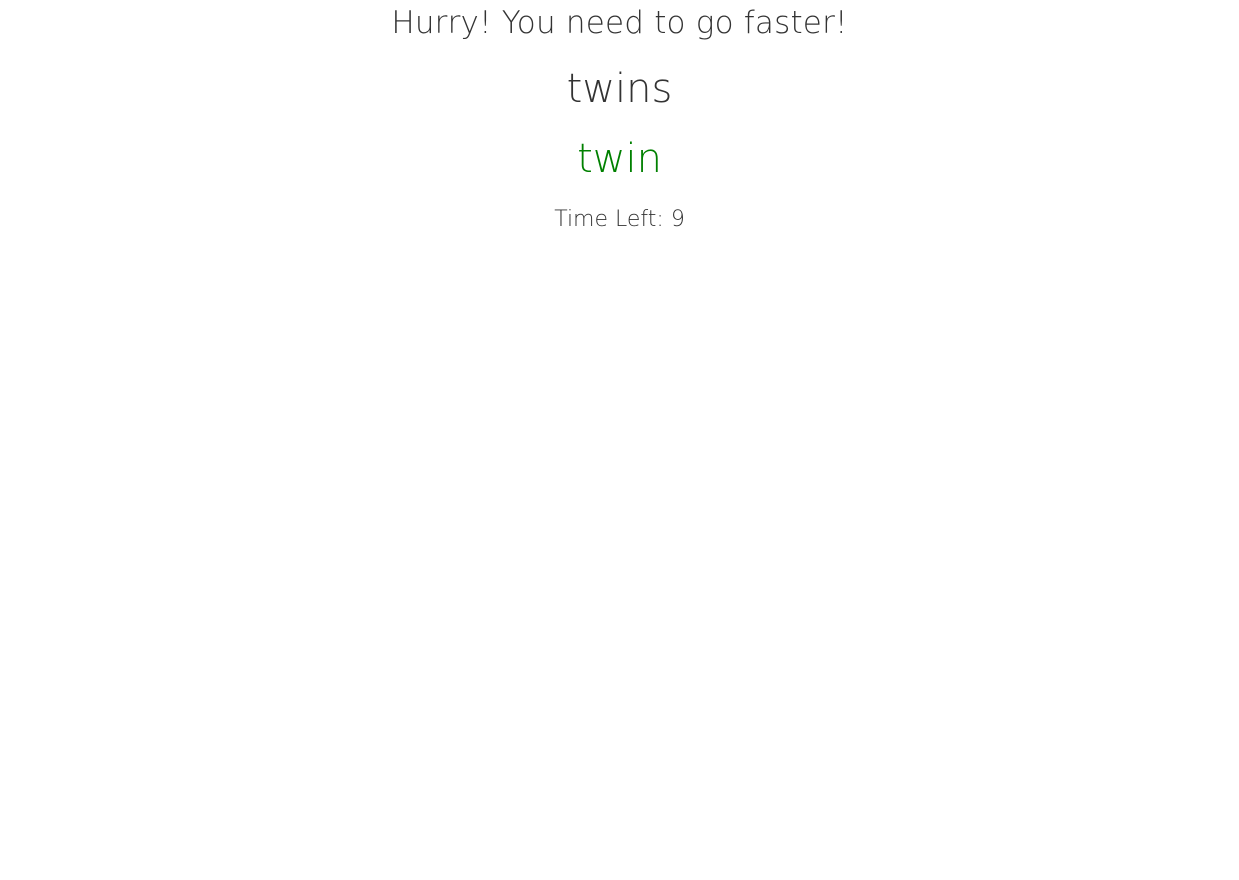  I want to click on time-left: Time Left: 9, so click(619, 219).